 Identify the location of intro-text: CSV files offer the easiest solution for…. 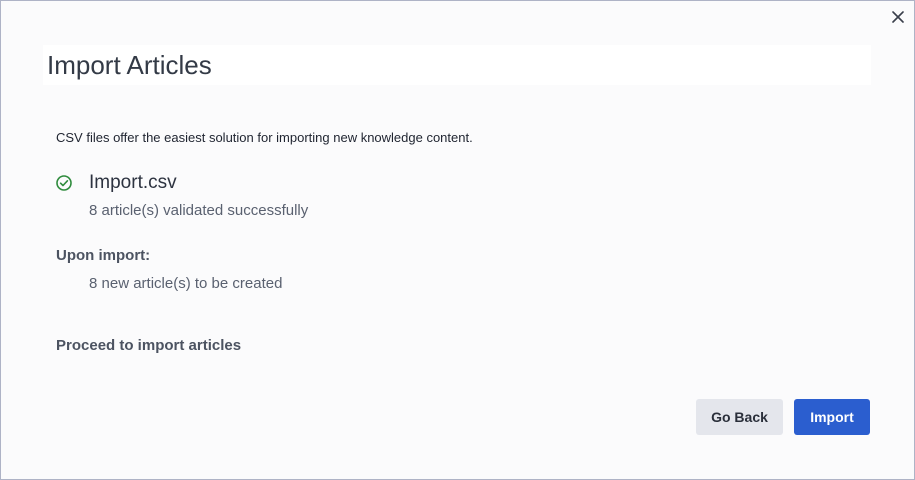
(264, 137).